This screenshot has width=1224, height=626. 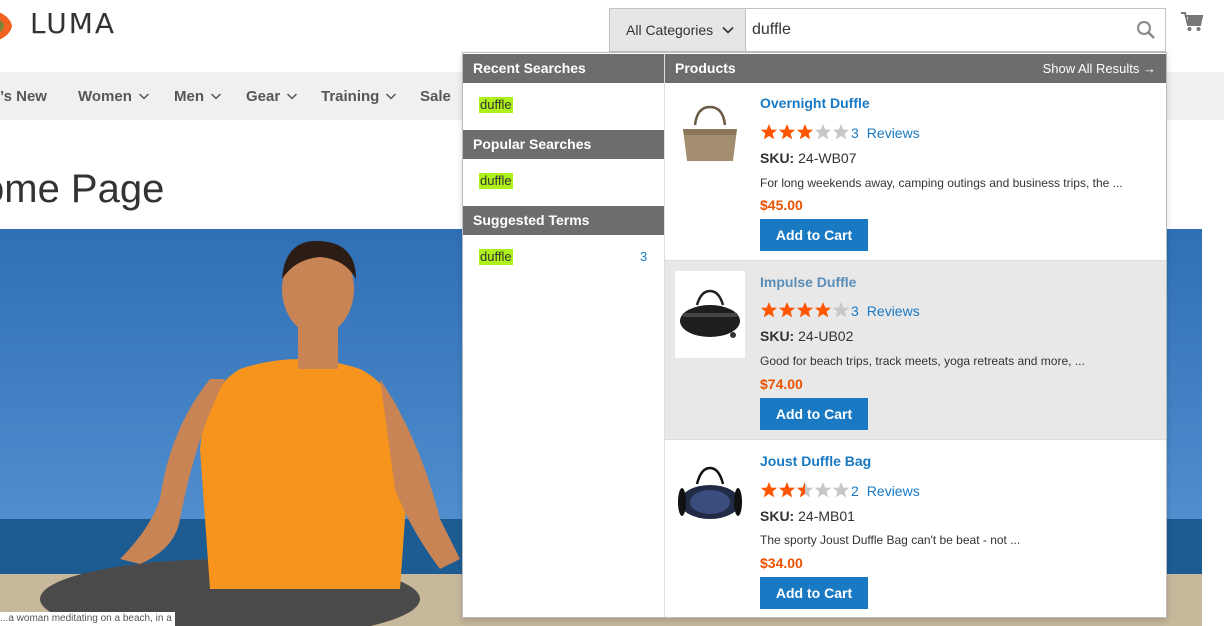 What do you see at coordinates (82, 188) in the screenshot?
I see `page-title: ome Page` at bounding box center [82, 188].